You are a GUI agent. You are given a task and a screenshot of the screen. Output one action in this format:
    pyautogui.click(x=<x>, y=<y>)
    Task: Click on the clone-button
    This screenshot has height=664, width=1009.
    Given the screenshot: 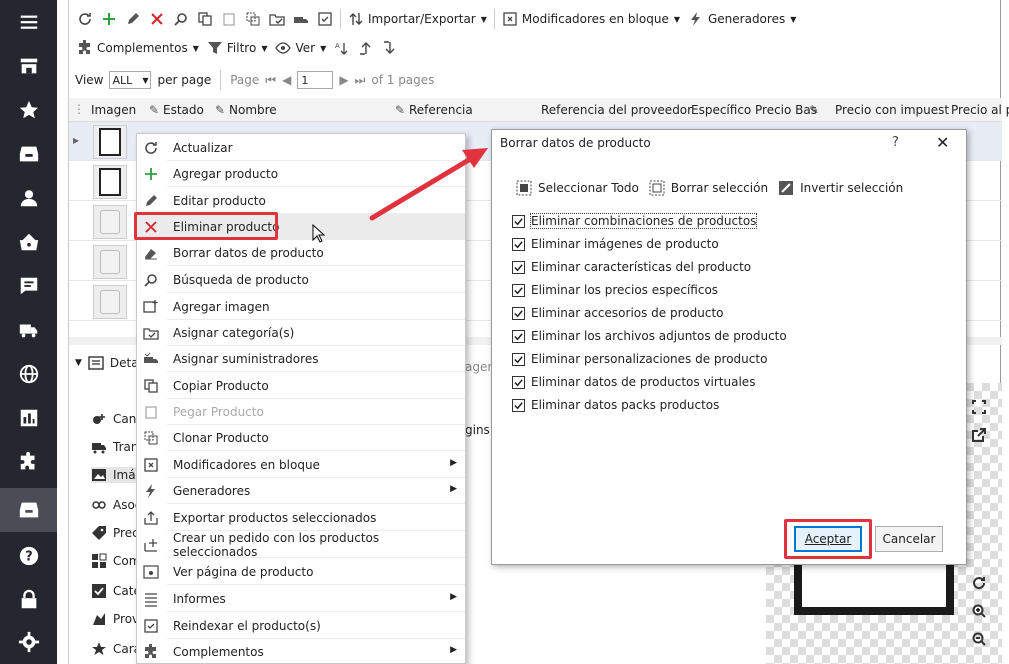 What is the action you would take?
    pyautogui.click(x=253, y=19)
    